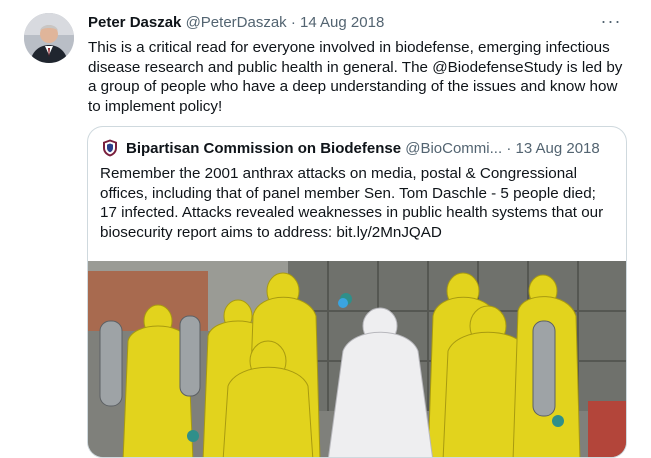  Describe the element at coordinates (134, 22) in the screenshot. I see `author-name: Peter Daszak` at that location.